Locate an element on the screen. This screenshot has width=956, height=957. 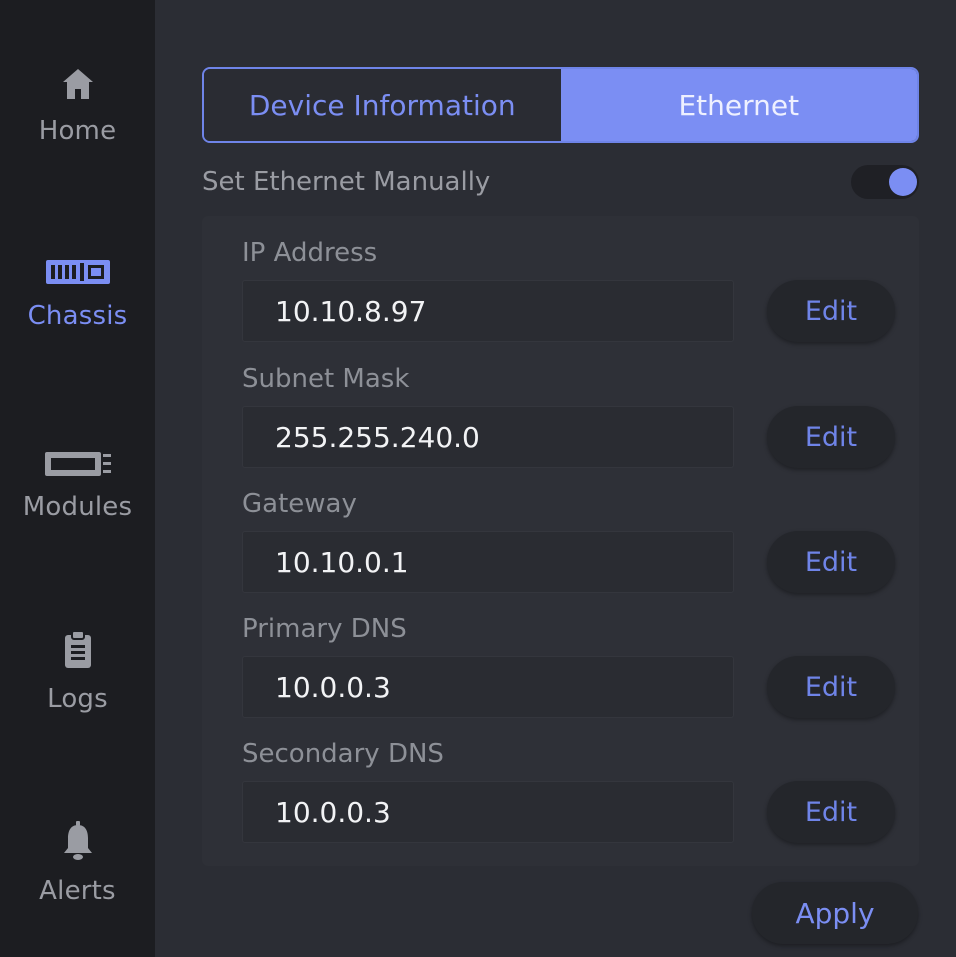
tab-bar: Device Information Ethernet is located at coordinates (560, 105).